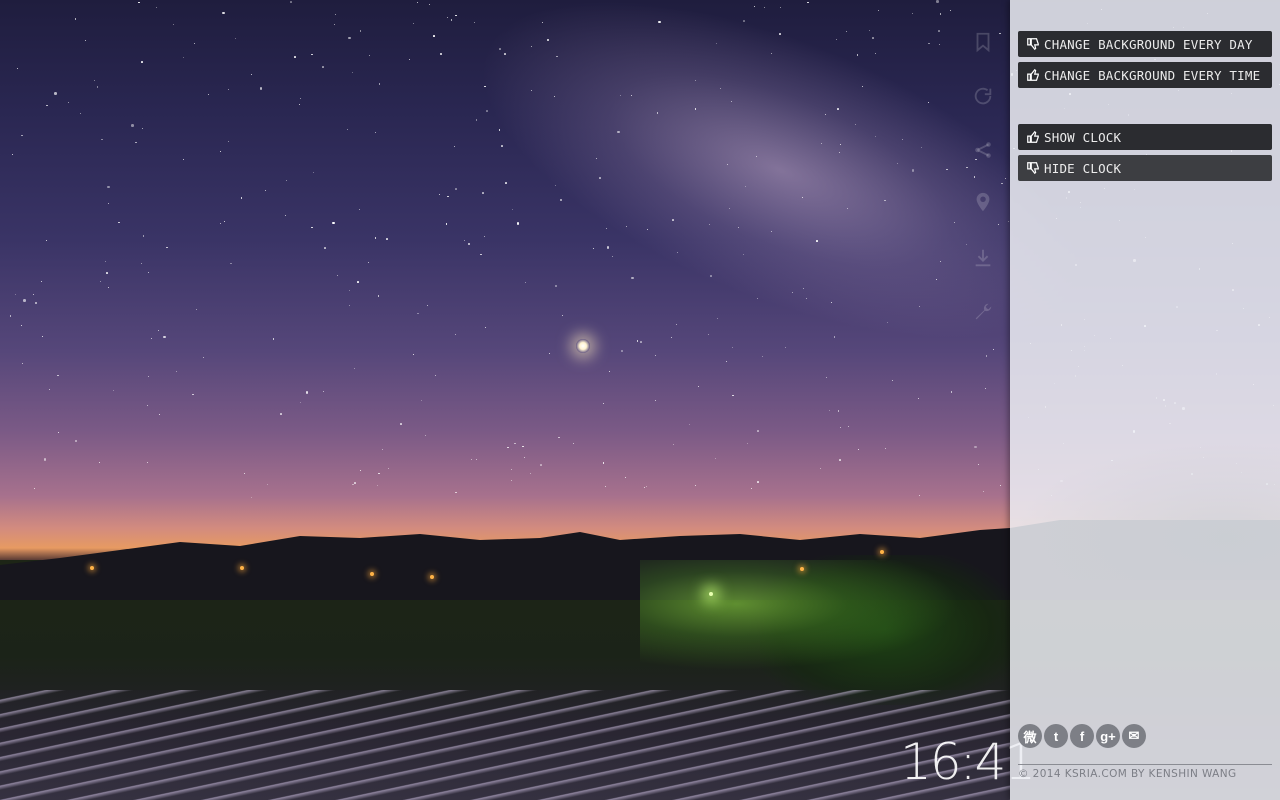  Describe the element at coordinates (1145, 44) in the screenshot. I see `option-change-bg-every-day: CHANGE BACKGROUND EVERY DAY` at that location.